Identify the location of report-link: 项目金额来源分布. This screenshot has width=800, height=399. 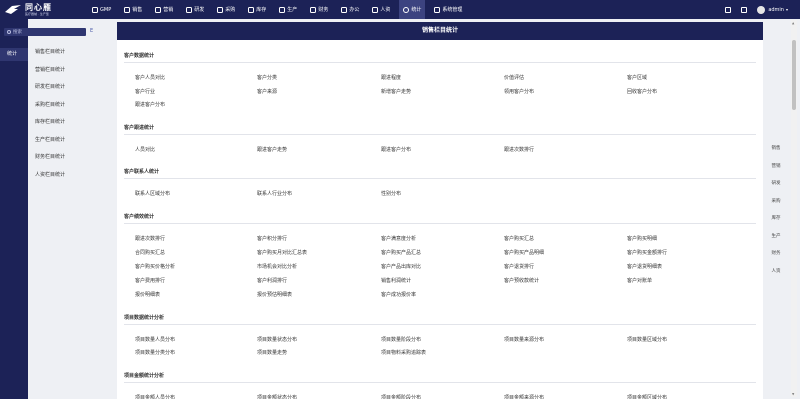
(524, 396).